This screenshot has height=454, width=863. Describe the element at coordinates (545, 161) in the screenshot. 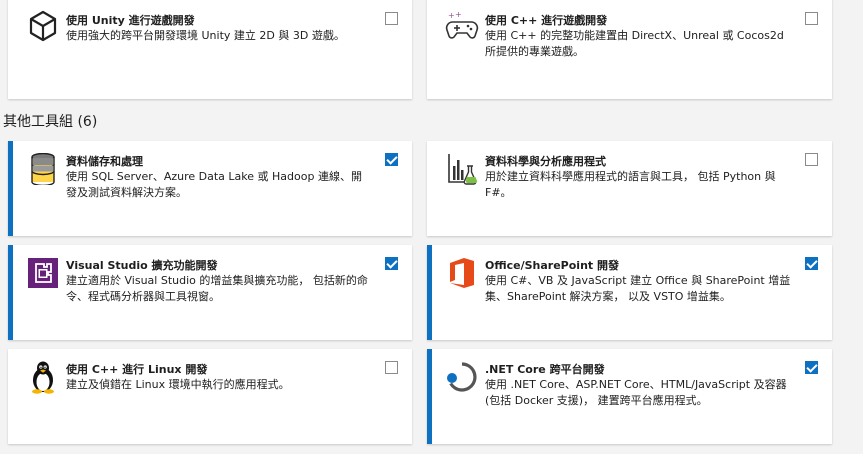

I see `workload-title: 資料科學與分析應用程式` at that location.